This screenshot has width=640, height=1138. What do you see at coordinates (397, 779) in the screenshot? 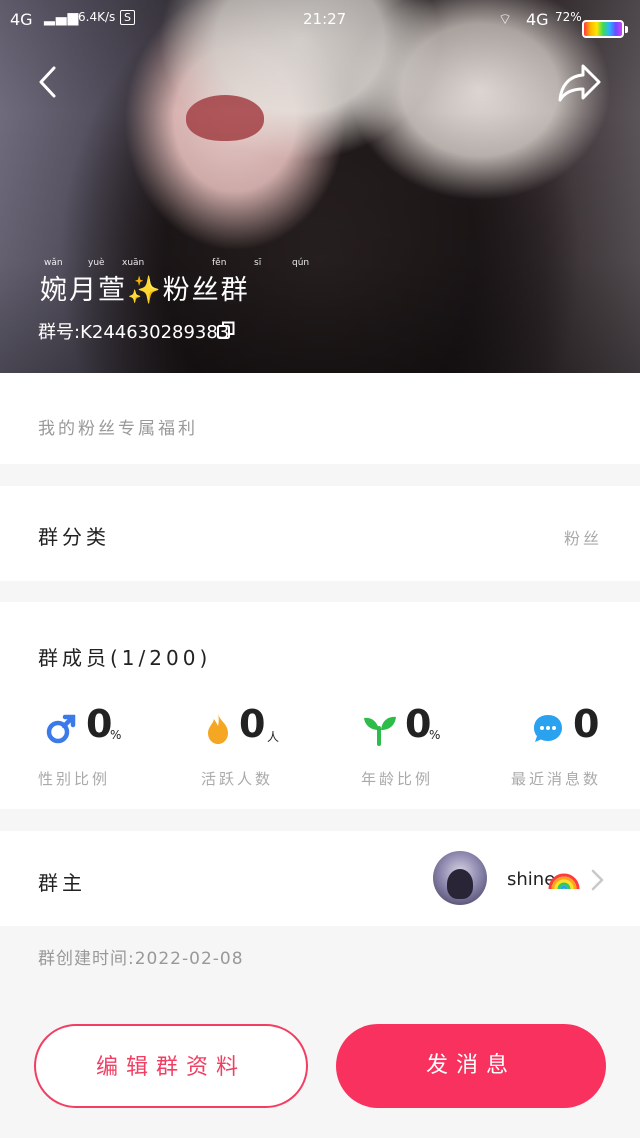
I see `stat-label: 年龄比例` at bounding box center [397, 779].